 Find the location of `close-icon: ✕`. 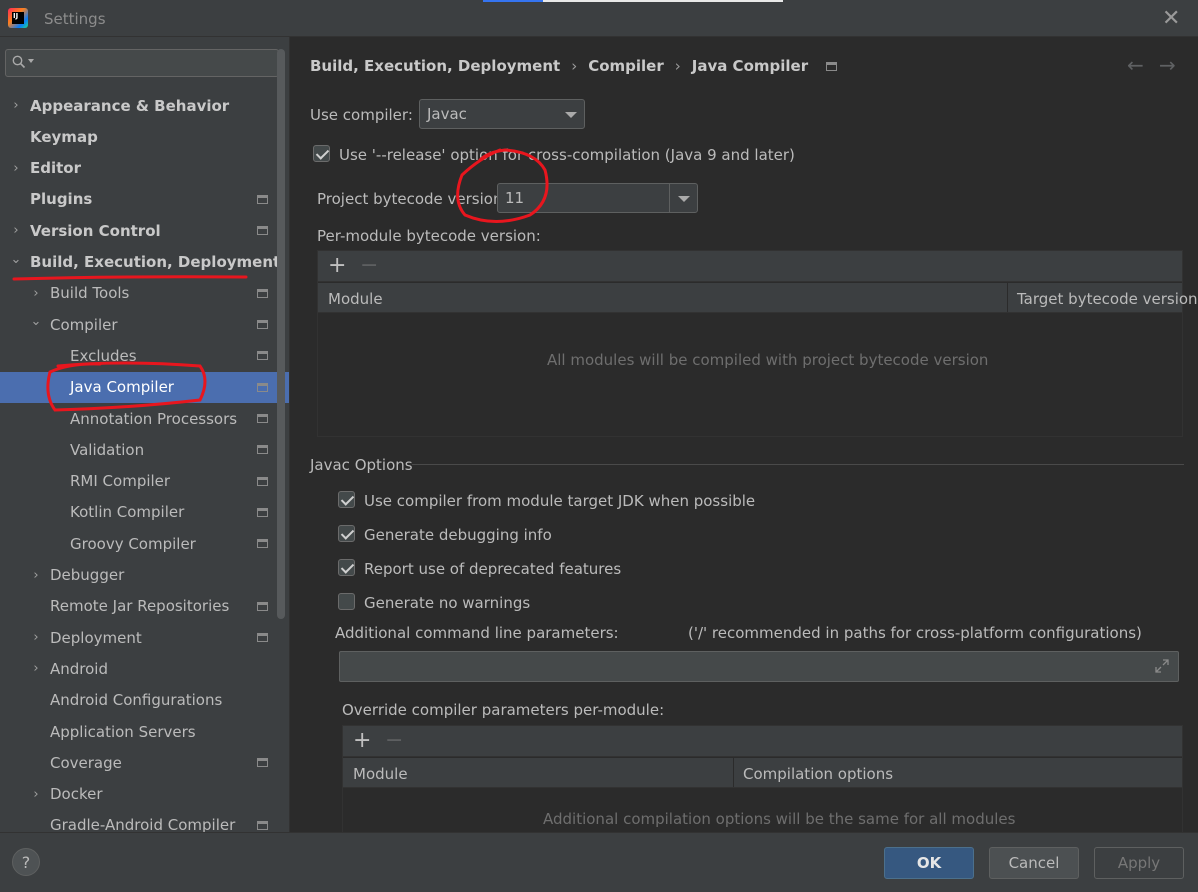

close-icon: ✕ is located at coordinates (1171, 18).